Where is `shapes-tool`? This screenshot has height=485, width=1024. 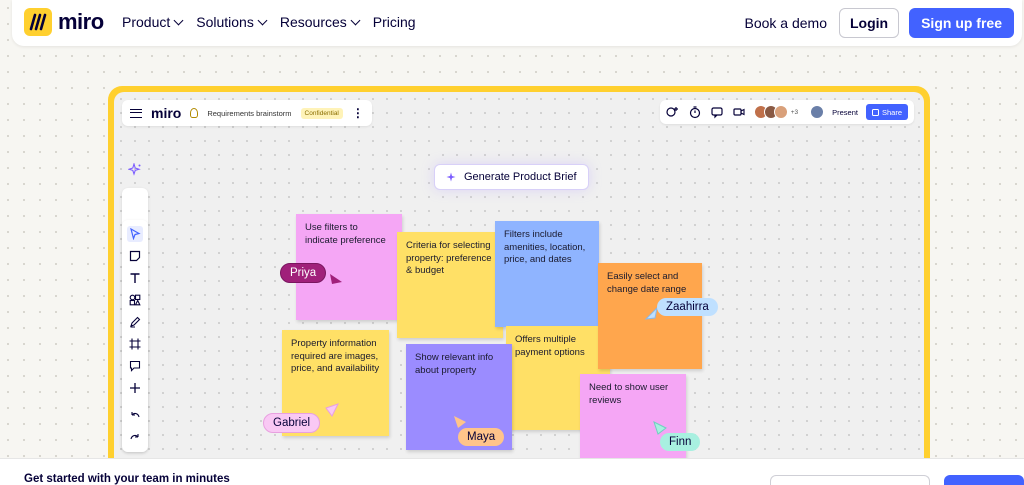
shapes-tool is located at coordinates (135, 300).